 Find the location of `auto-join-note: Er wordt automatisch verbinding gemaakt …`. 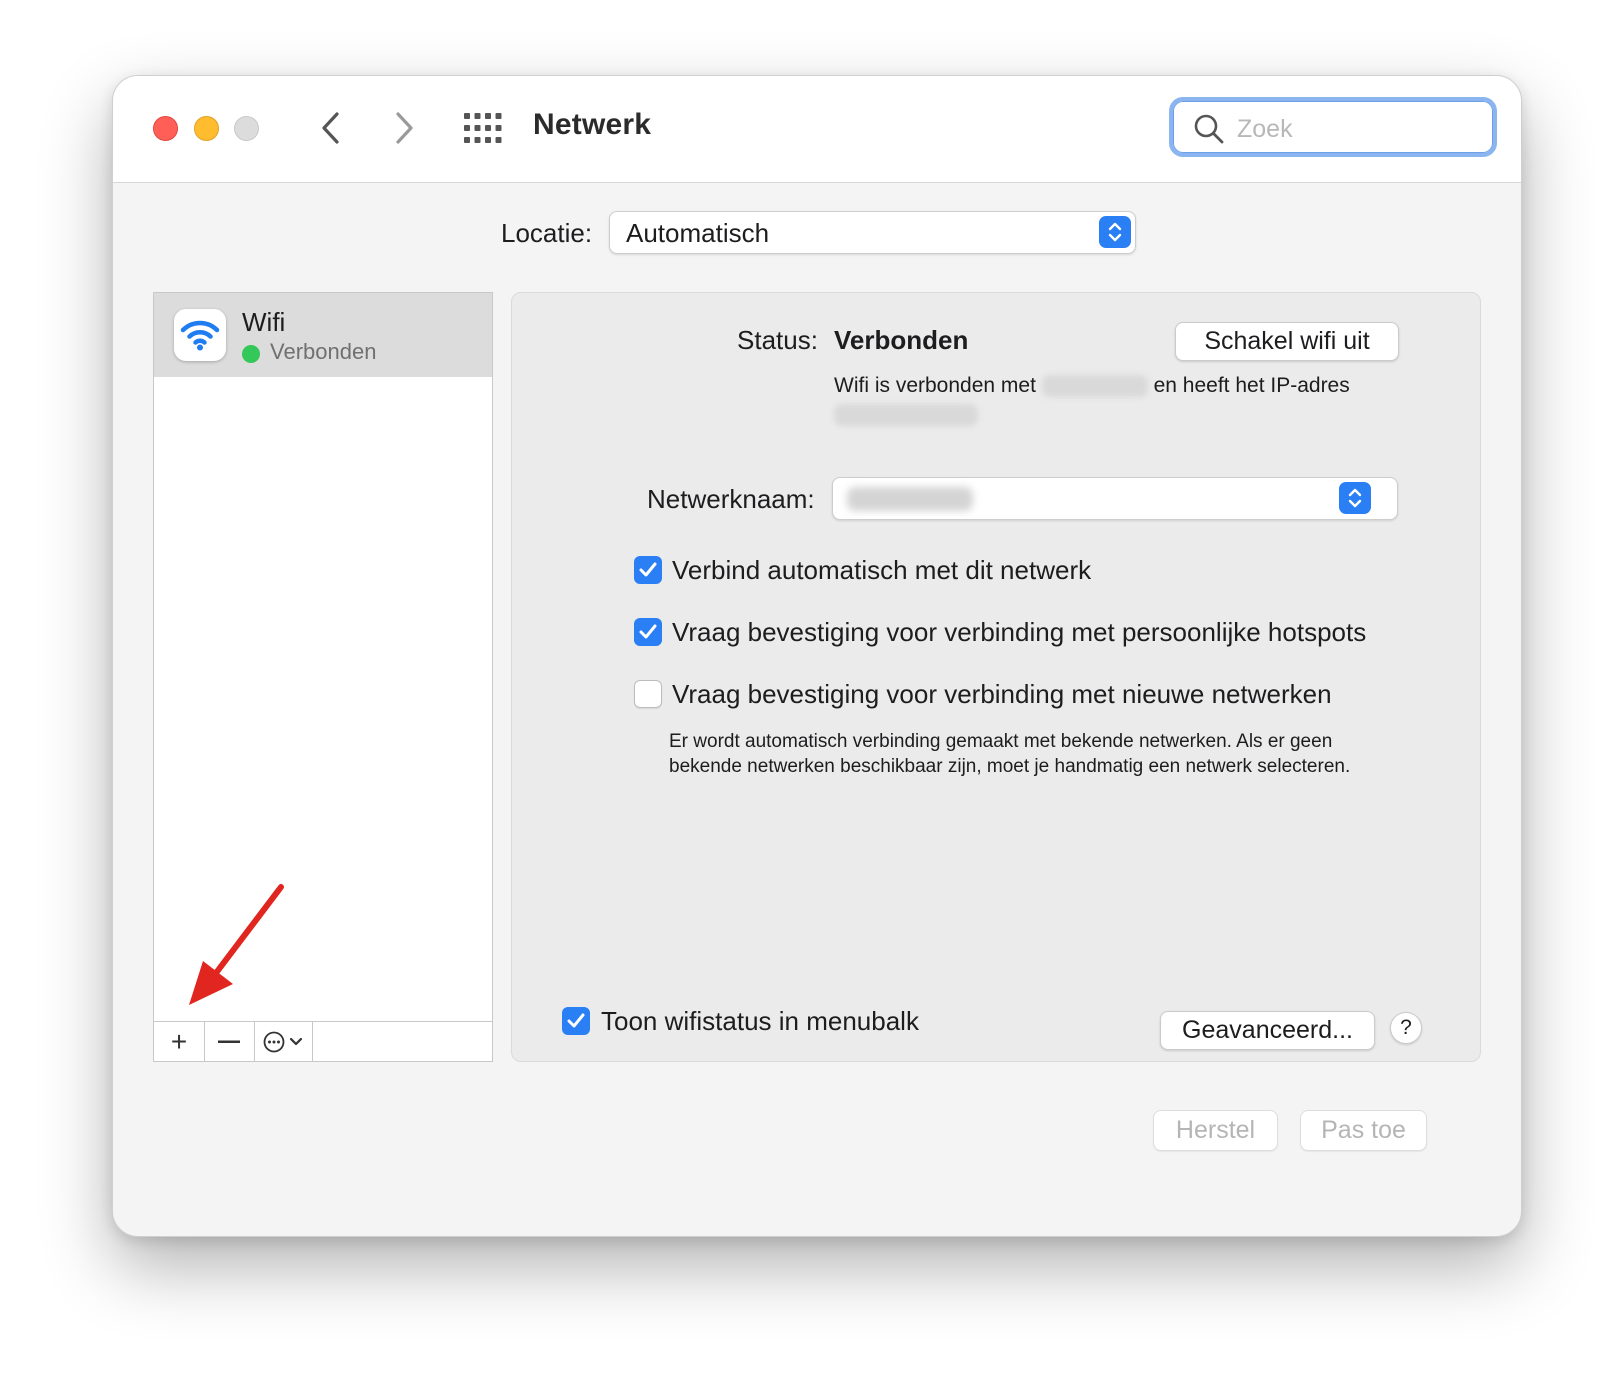

auto-join-note: Er wordt automatisch verbinding gemaakt … is located at coordinates (1010, 754).